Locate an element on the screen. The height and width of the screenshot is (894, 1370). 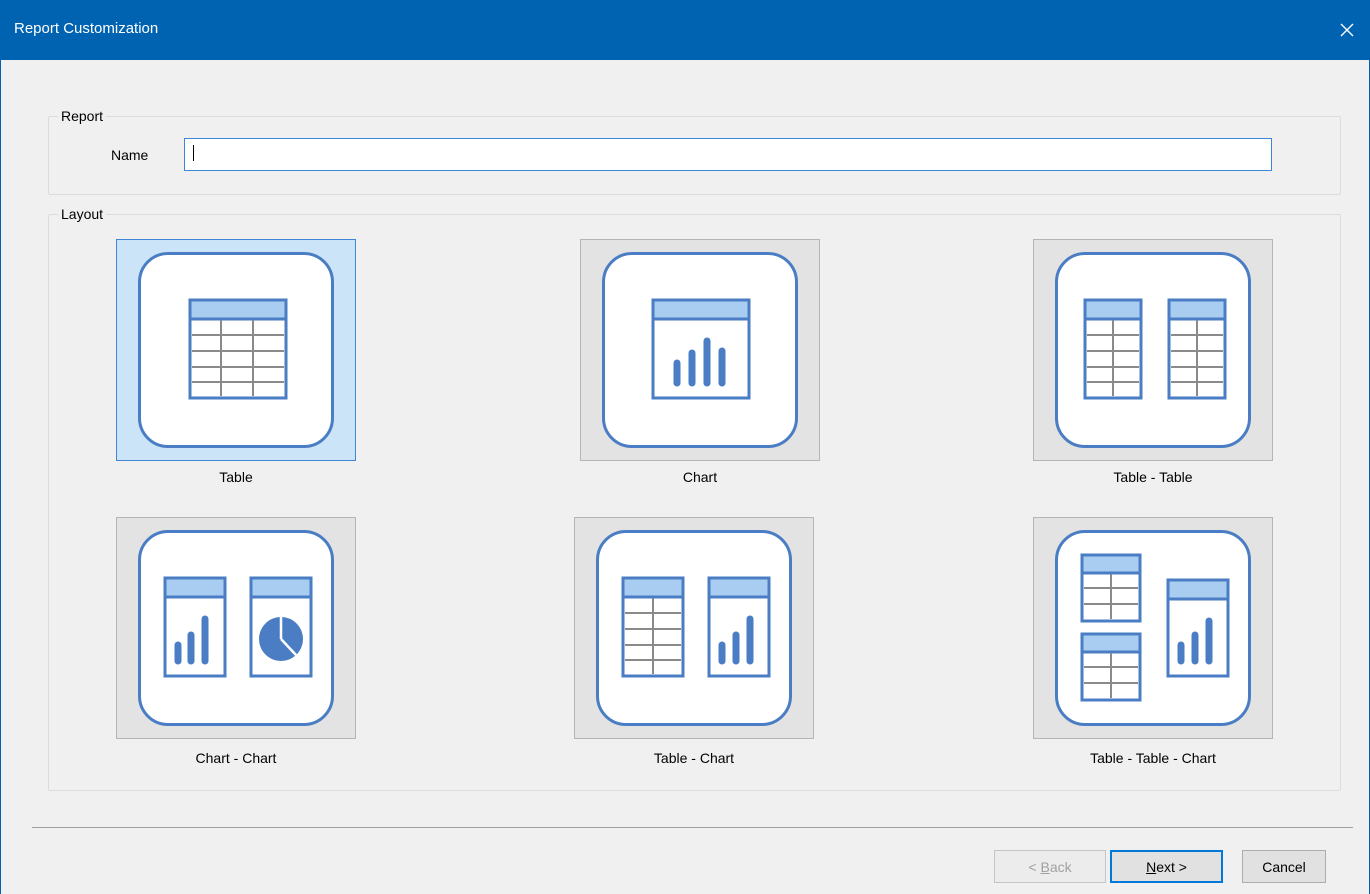
layout-option-table-chart is located at coordinates (694, 628).